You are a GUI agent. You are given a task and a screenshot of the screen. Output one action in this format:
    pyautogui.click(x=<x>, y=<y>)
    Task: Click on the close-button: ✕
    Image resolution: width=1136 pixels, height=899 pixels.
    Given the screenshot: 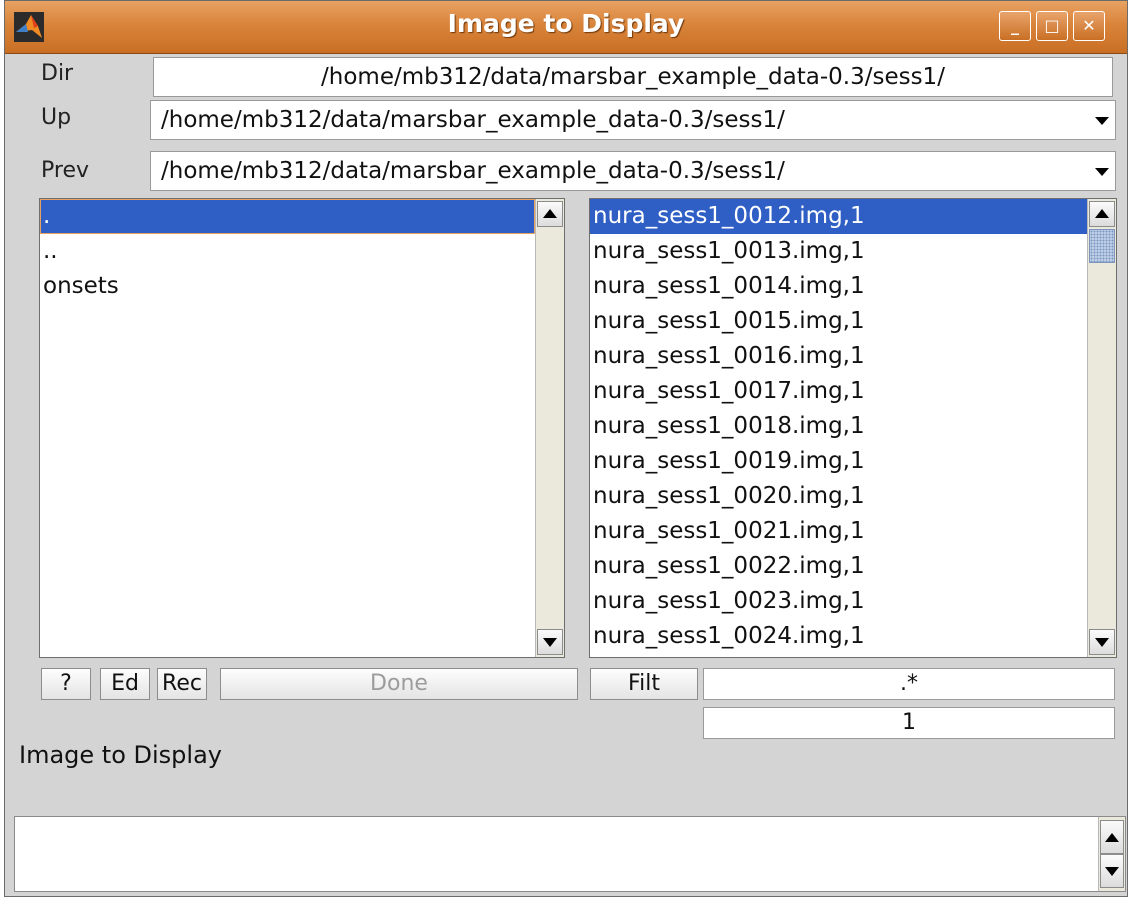 What is the action you would take?
    pyautogui.click(x=1089, y=26)
    